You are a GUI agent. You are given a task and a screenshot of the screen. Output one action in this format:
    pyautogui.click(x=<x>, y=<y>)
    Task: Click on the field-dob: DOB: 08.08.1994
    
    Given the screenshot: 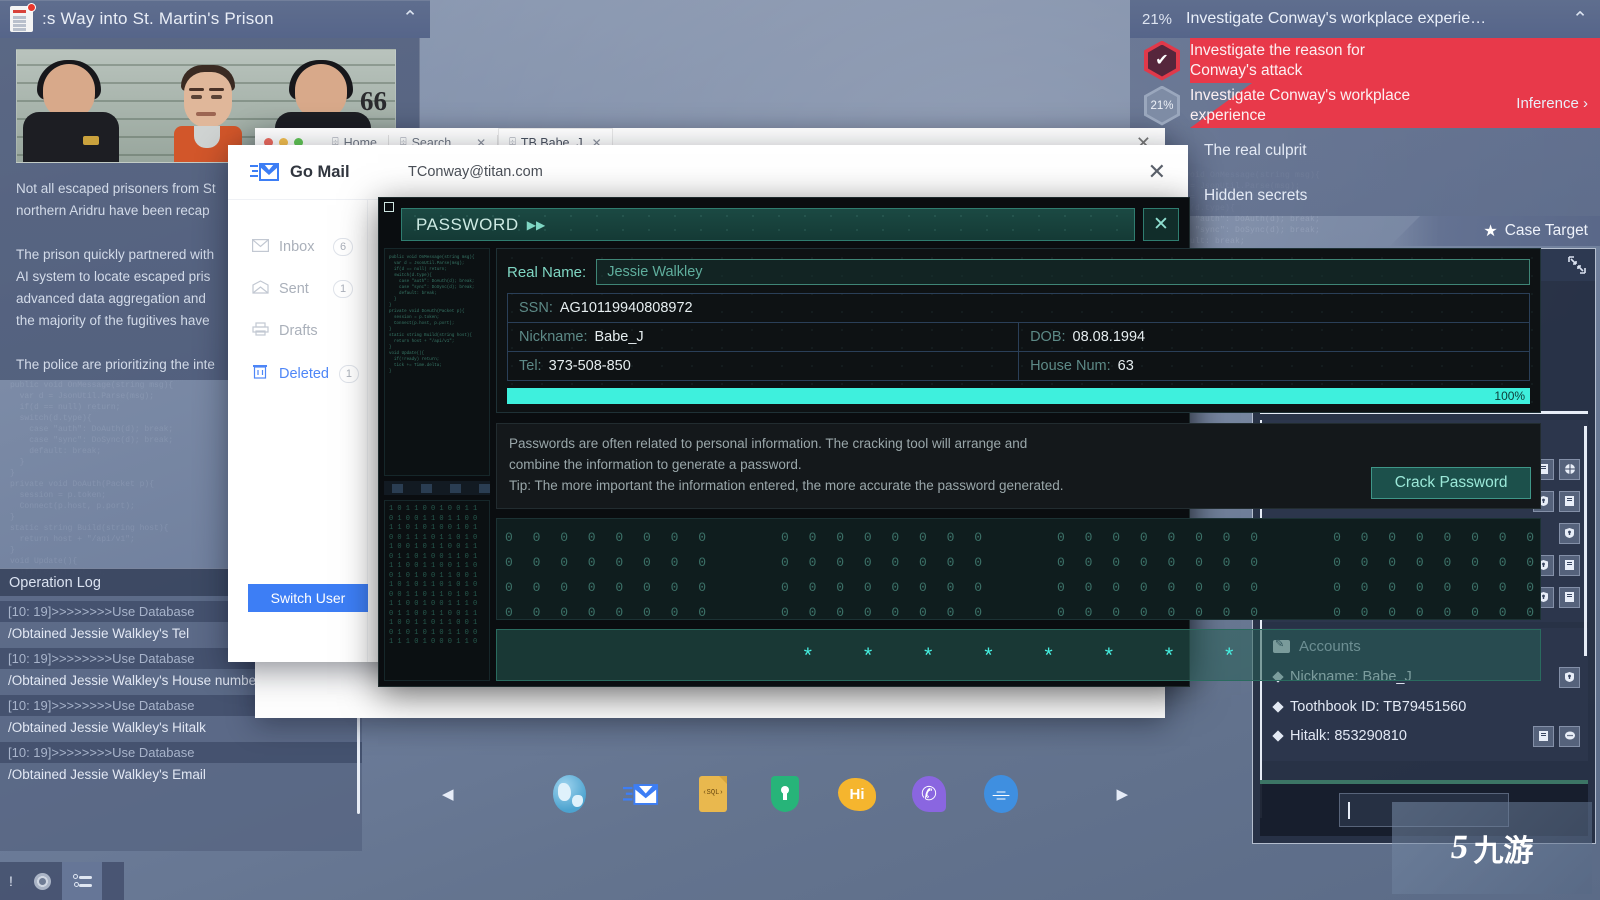 What is the action you would take?
    pyautogui.click(x=1274, y=337)
    